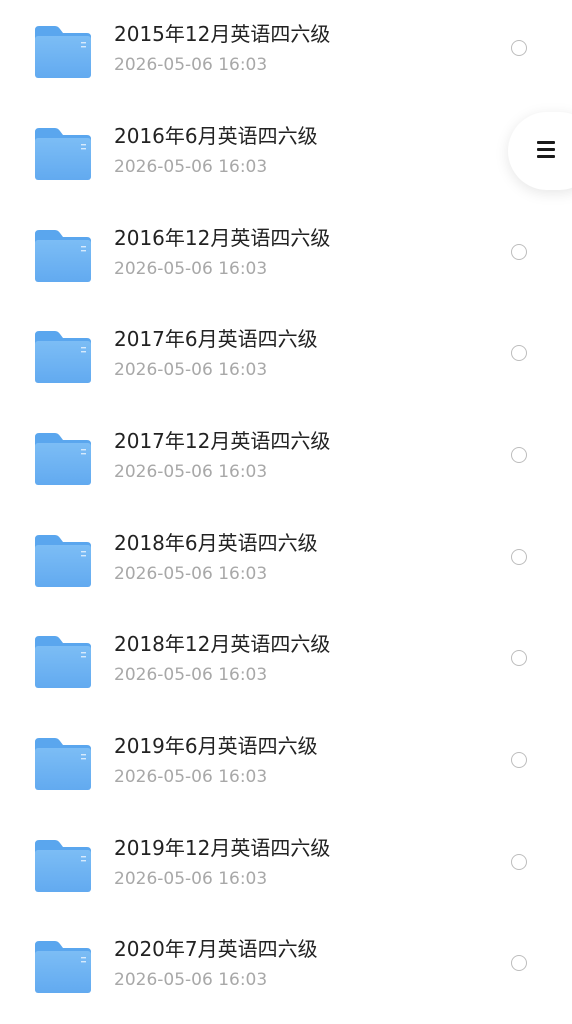  I want to click on file-title: 2016年12月英语四六级, so click(222, 238).